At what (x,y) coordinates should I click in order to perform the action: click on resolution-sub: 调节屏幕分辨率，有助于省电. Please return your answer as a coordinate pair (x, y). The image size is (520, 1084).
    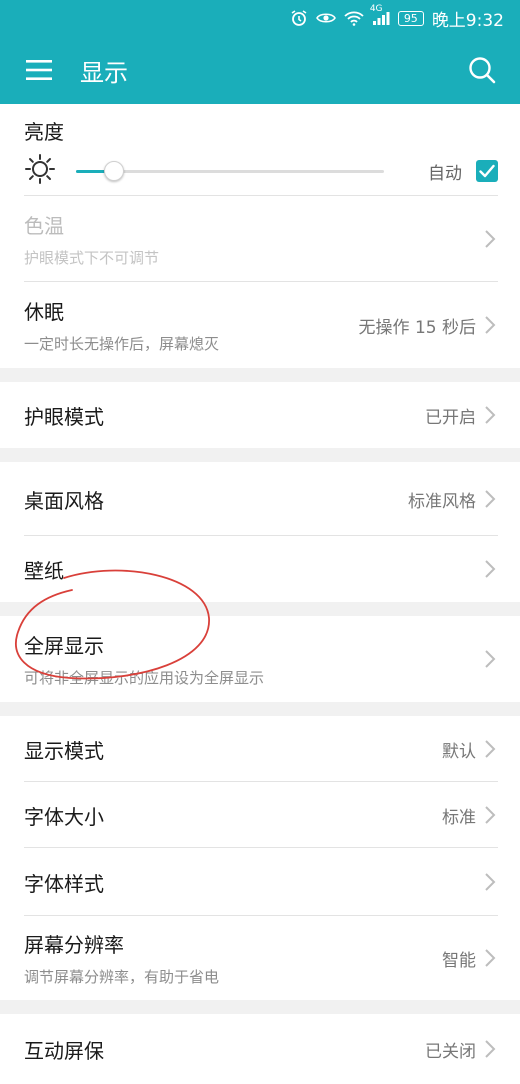
    Looking at the image, I should click on (122, 977).